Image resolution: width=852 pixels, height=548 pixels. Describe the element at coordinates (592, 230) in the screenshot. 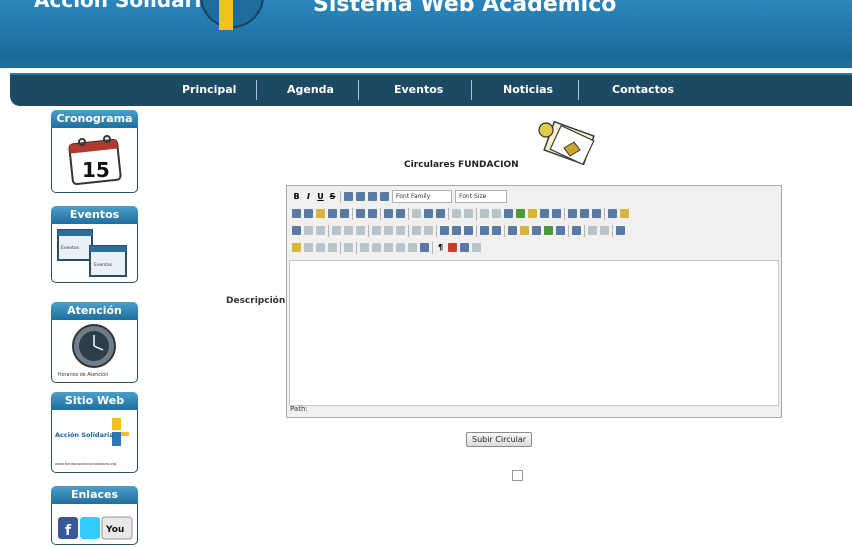

I see `ltr-icon` at that location.